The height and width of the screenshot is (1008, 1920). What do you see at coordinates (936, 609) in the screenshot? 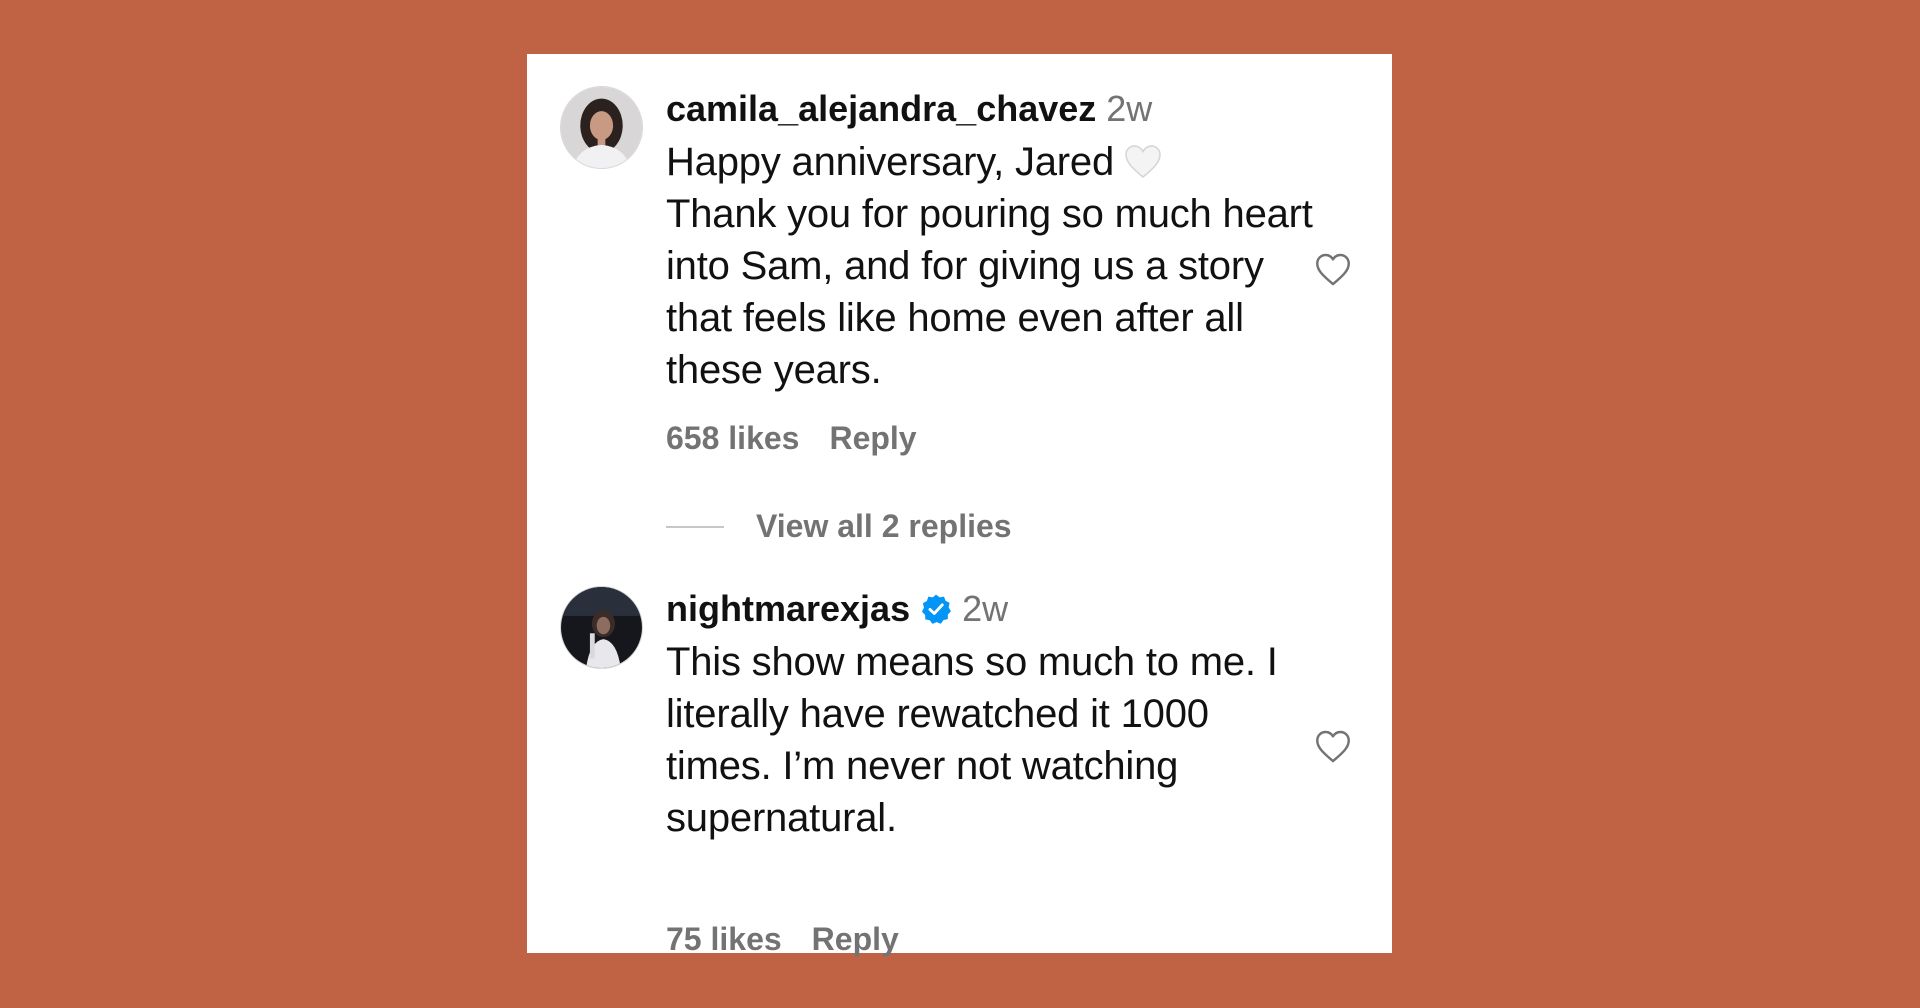
I see `verified-badge-icon` at bounding box center [936, 609].